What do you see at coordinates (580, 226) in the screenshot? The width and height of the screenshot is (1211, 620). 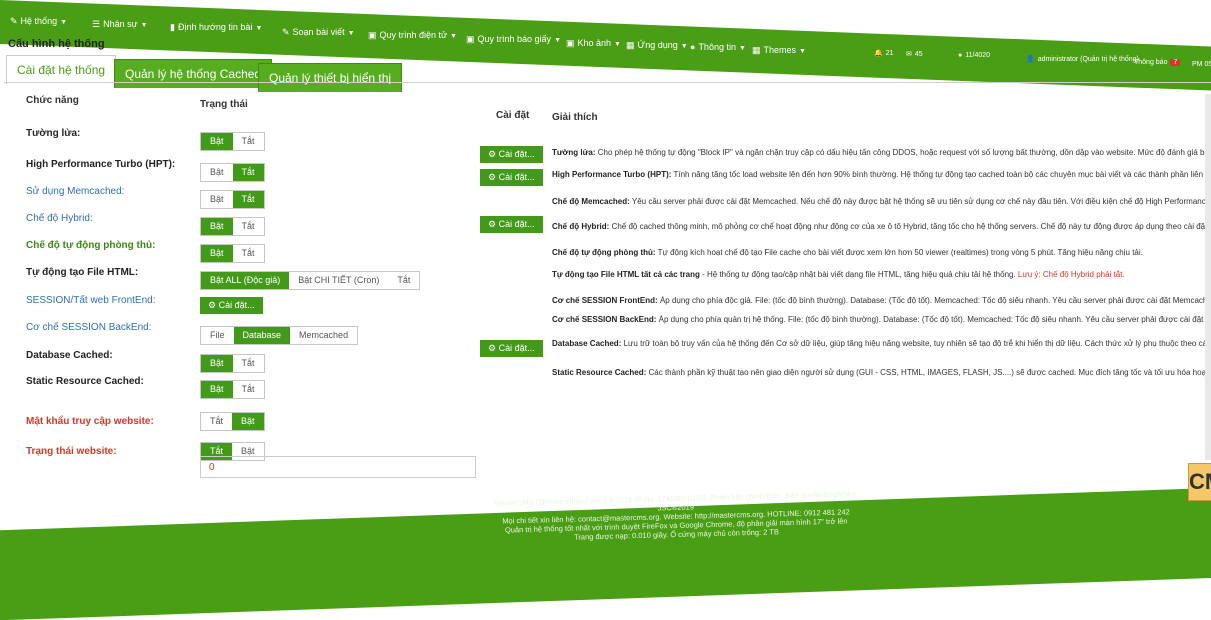 I see `description-title: Chế độ Hybrid:` at bounding box center [580, 226].